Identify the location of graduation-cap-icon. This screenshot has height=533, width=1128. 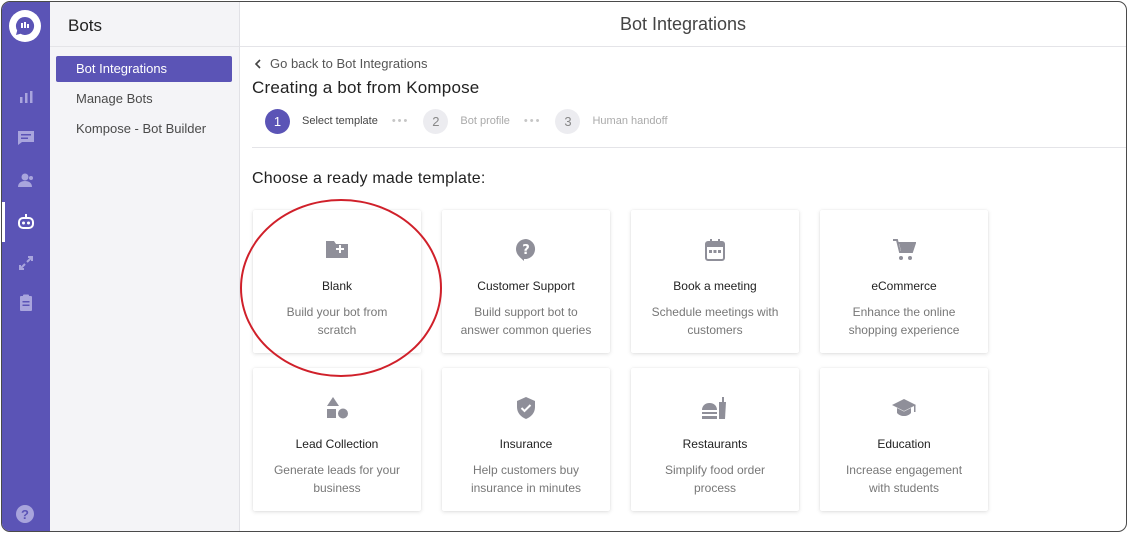
(904, 407).